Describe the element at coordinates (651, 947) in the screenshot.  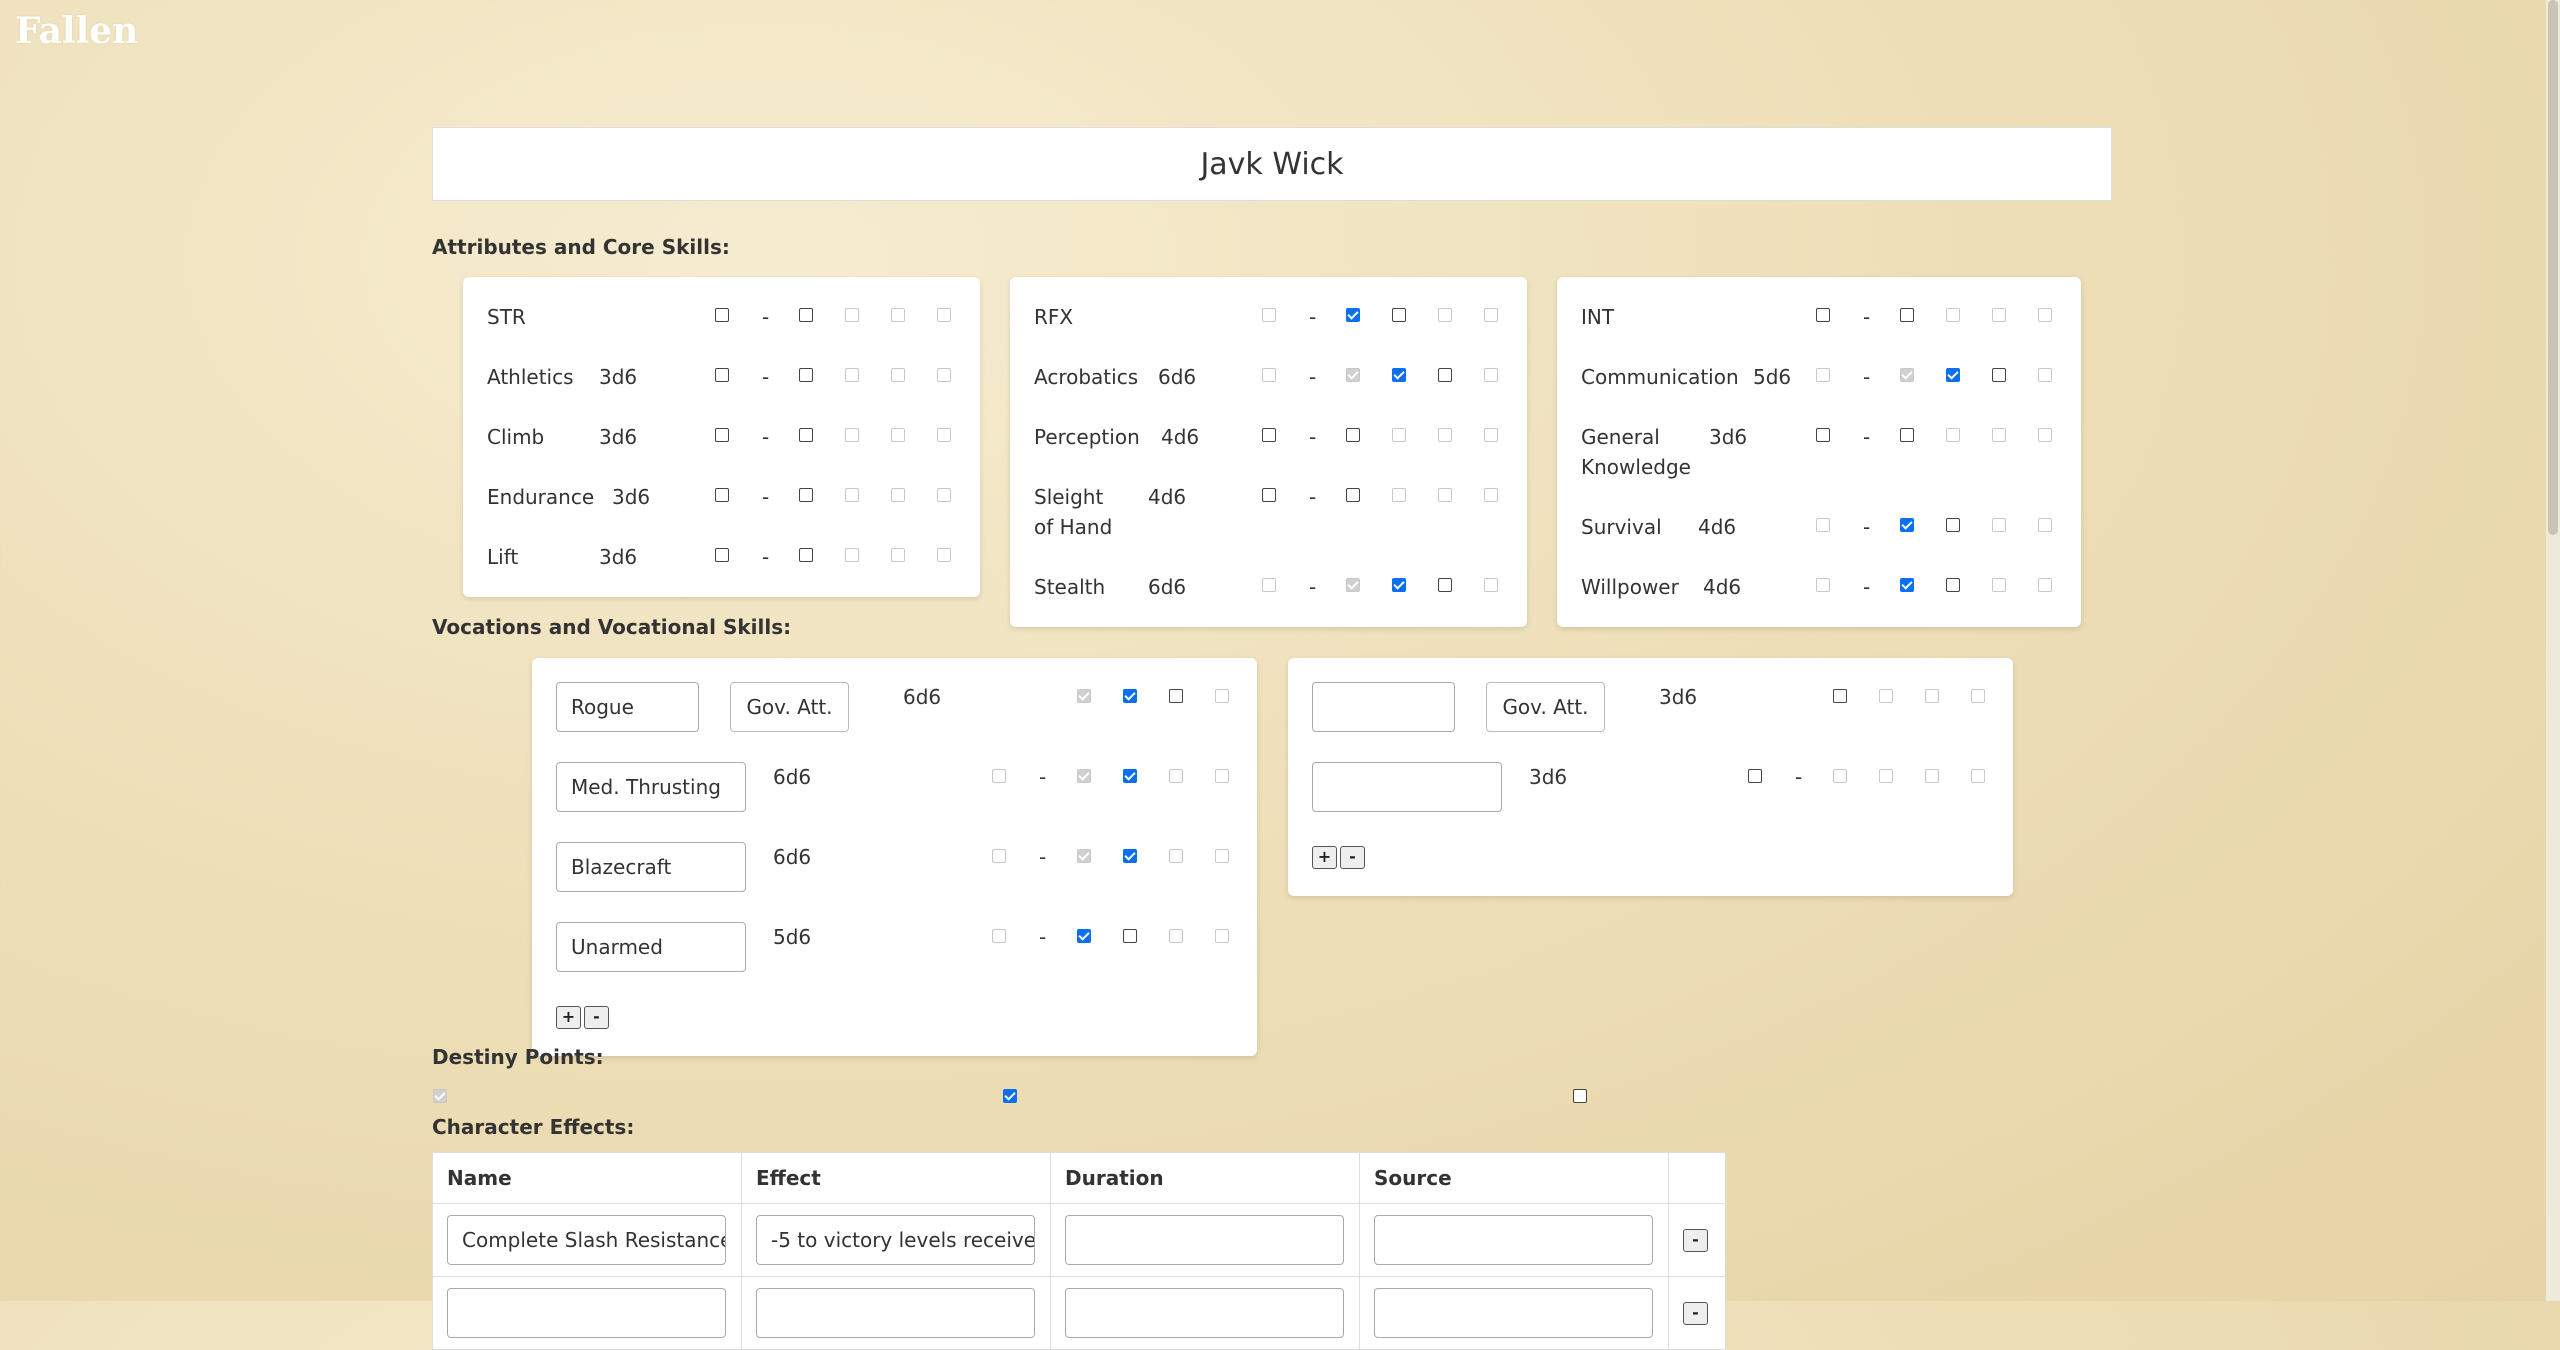
I see `vocational-skill-input: Unarmed` at that location.